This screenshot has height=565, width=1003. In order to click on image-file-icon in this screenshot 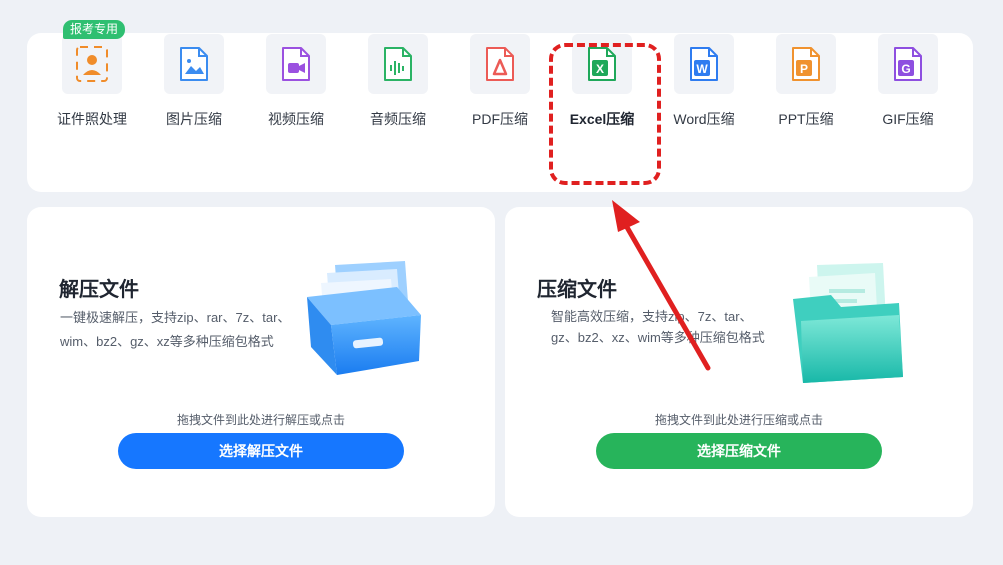, I will do `click(194, 64)`.